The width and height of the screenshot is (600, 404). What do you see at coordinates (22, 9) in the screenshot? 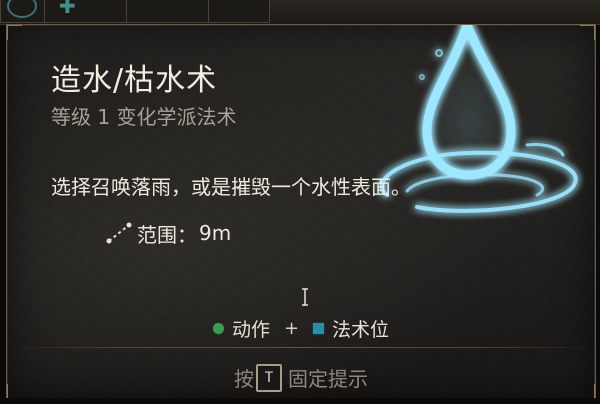
I see `spell-slot-icon` at bounding box center [22, 9].